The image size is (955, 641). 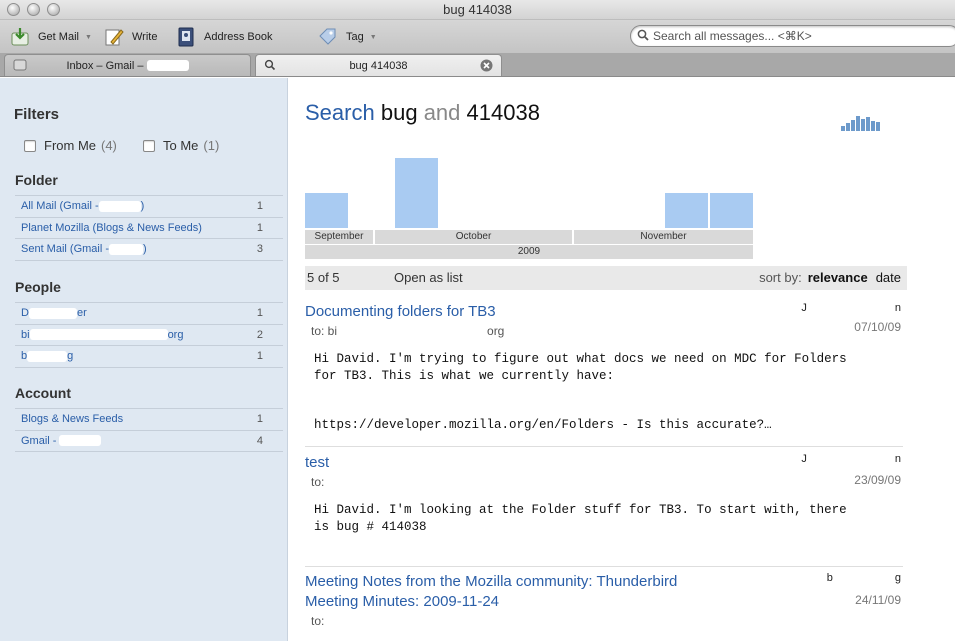 What do you see at coordinates (663, 237) in the screenshot?
I see `month-label: November` at bounding box center [663, 237].